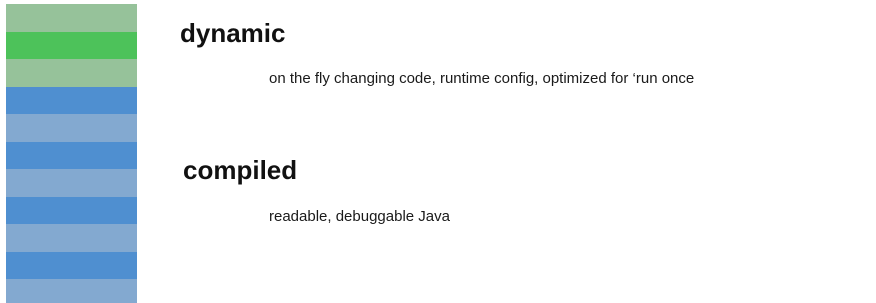 Image resolution: width=876 pixels, height=303 pixels. Describe the element at coordinates (233, 33) in the screenshot. I see `dynamic-heading: dynamic` at that location.